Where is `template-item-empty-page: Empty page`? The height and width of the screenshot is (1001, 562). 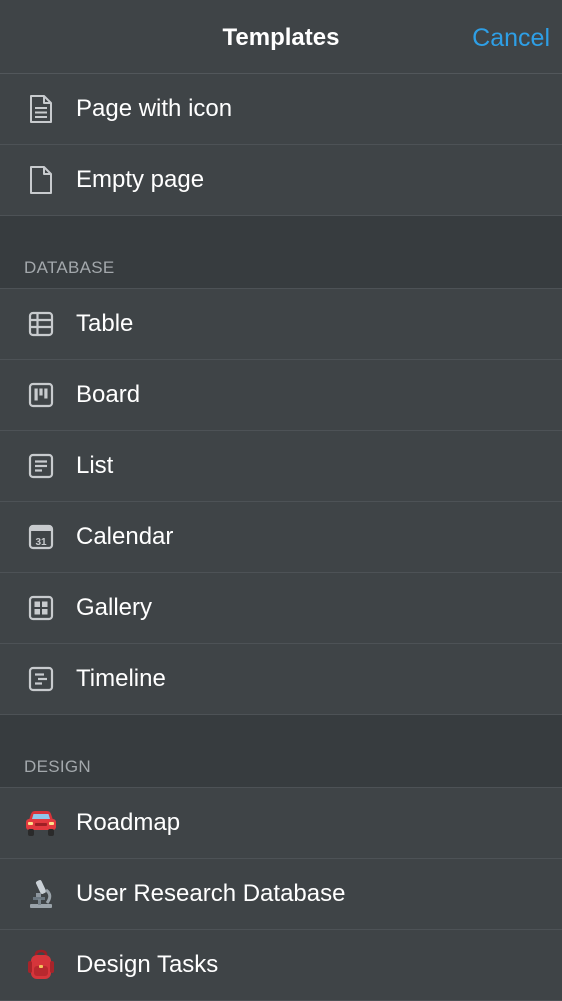 template-item-empty-page: Empty page is located at coordinates (281, 180).